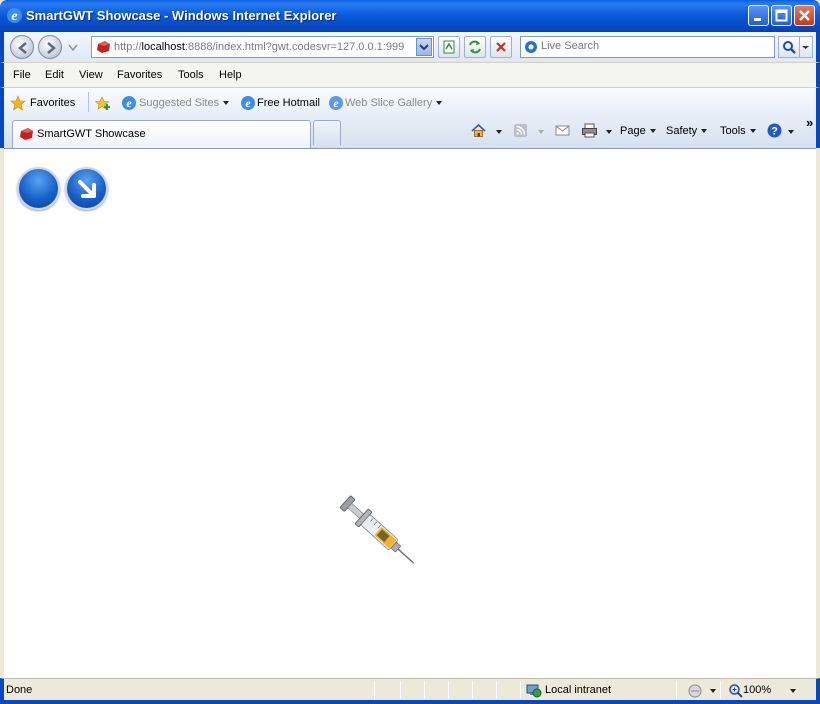 The height and width of the screenshot is (704, 820). I want to click on print-icon, so click(589, 130).